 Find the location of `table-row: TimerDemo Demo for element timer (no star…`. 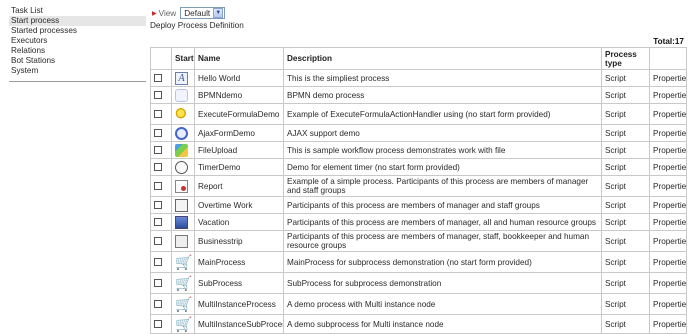

table-row: TimerDemo Demo for element timer (no star… is located at coordinates (418, 167).